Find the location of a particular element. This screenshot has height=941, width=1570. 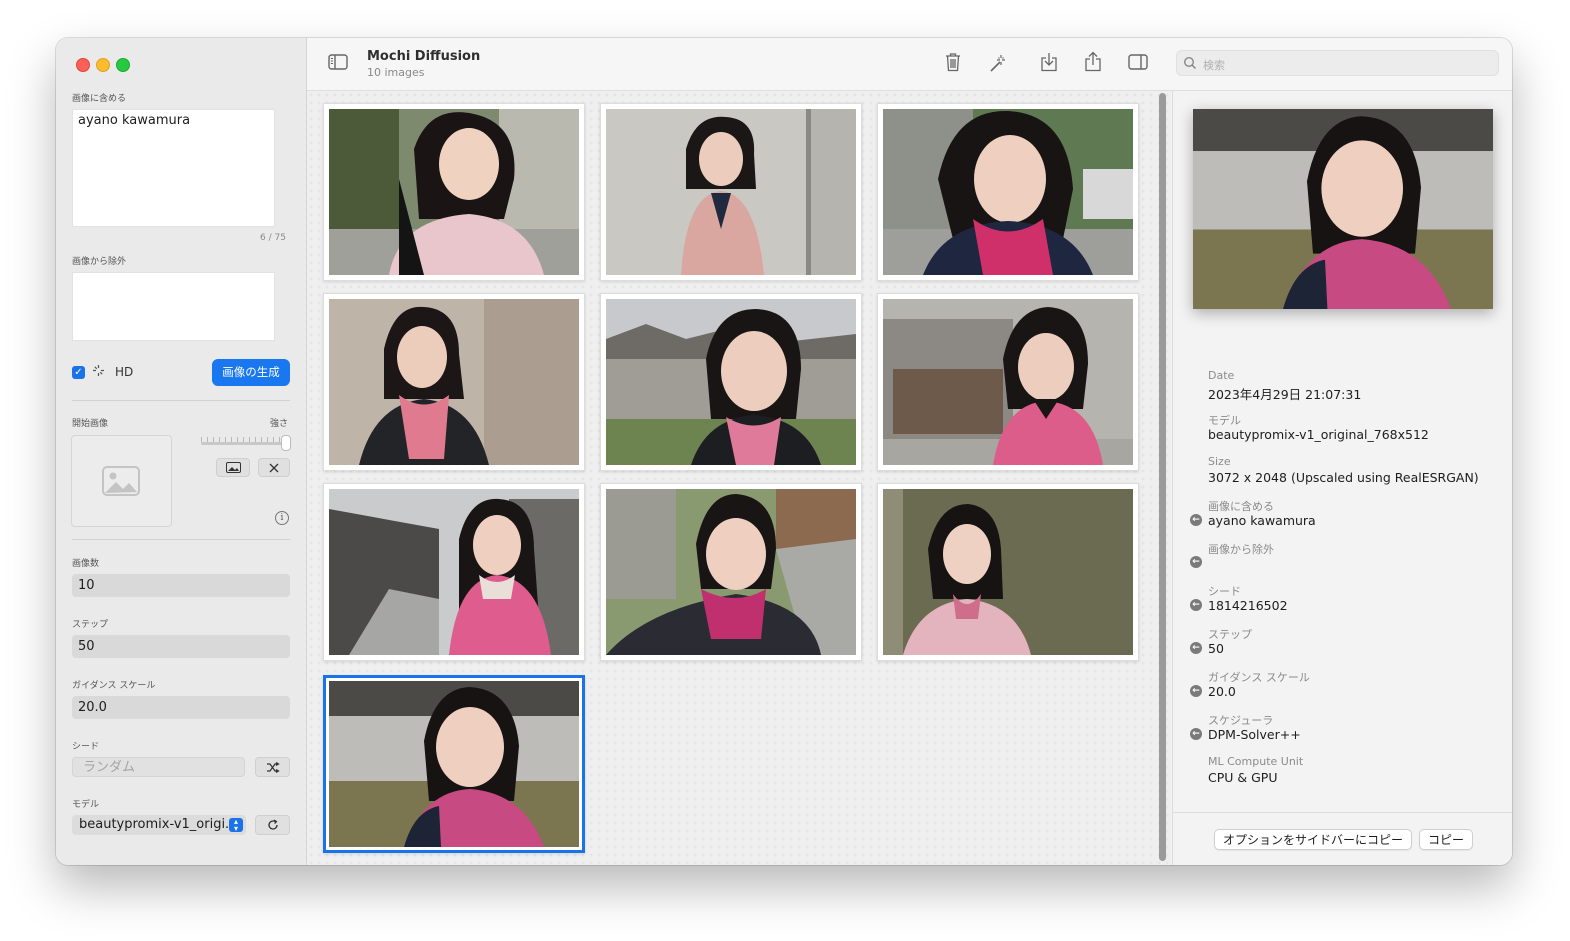

gallery-image-selected is located at coordinates (454, 764).